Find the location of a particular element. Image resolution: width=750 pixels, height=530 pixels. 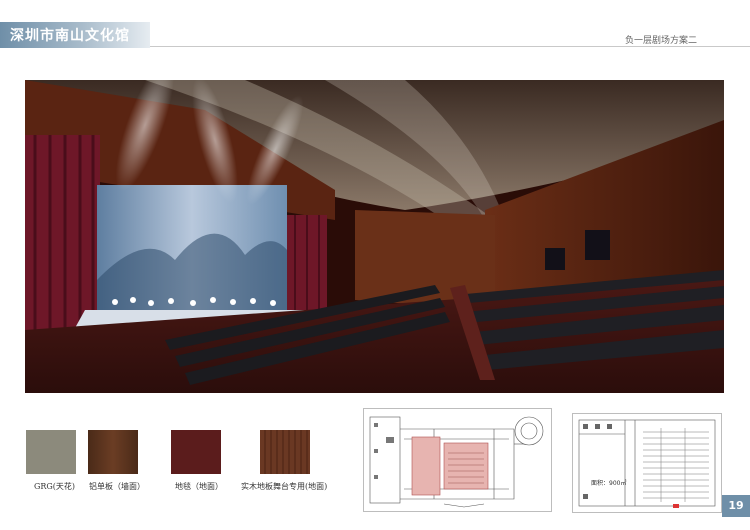

material-label-aluminum: 铝单板（墙面） is located at coordinates (117, 486).